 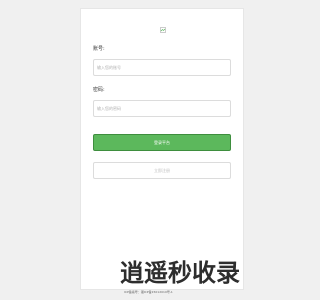 I want to click on broken-image-icon, so click(x=163, y=30).